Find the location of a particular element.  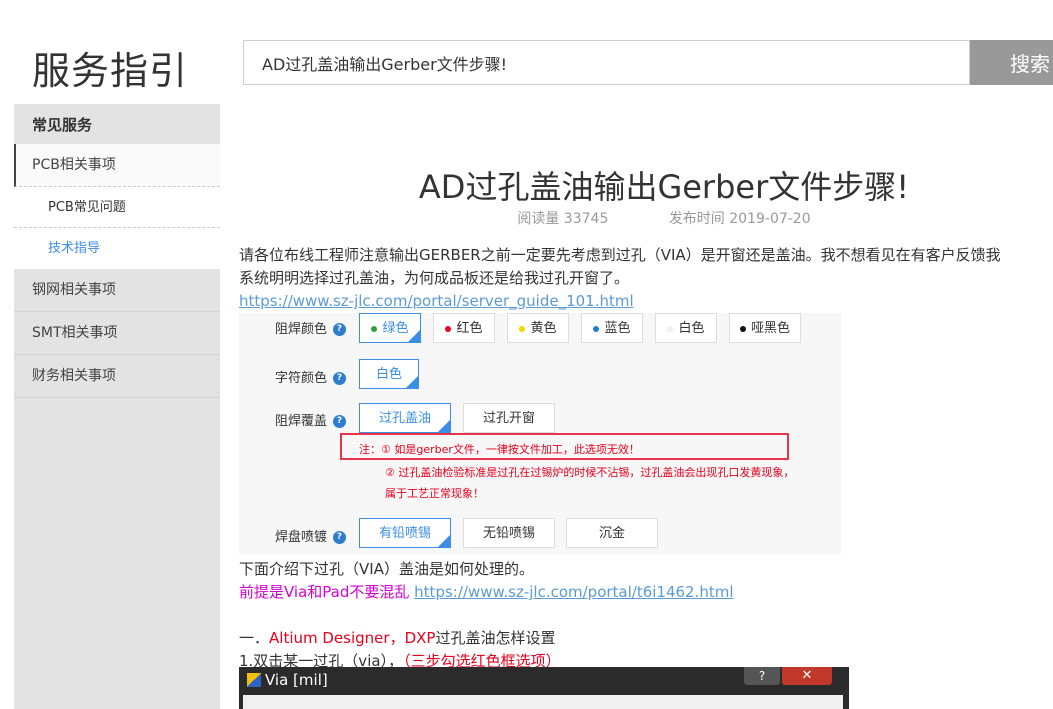

option-row-label: 阻焊颜色? is located at coordinates (311, 327).